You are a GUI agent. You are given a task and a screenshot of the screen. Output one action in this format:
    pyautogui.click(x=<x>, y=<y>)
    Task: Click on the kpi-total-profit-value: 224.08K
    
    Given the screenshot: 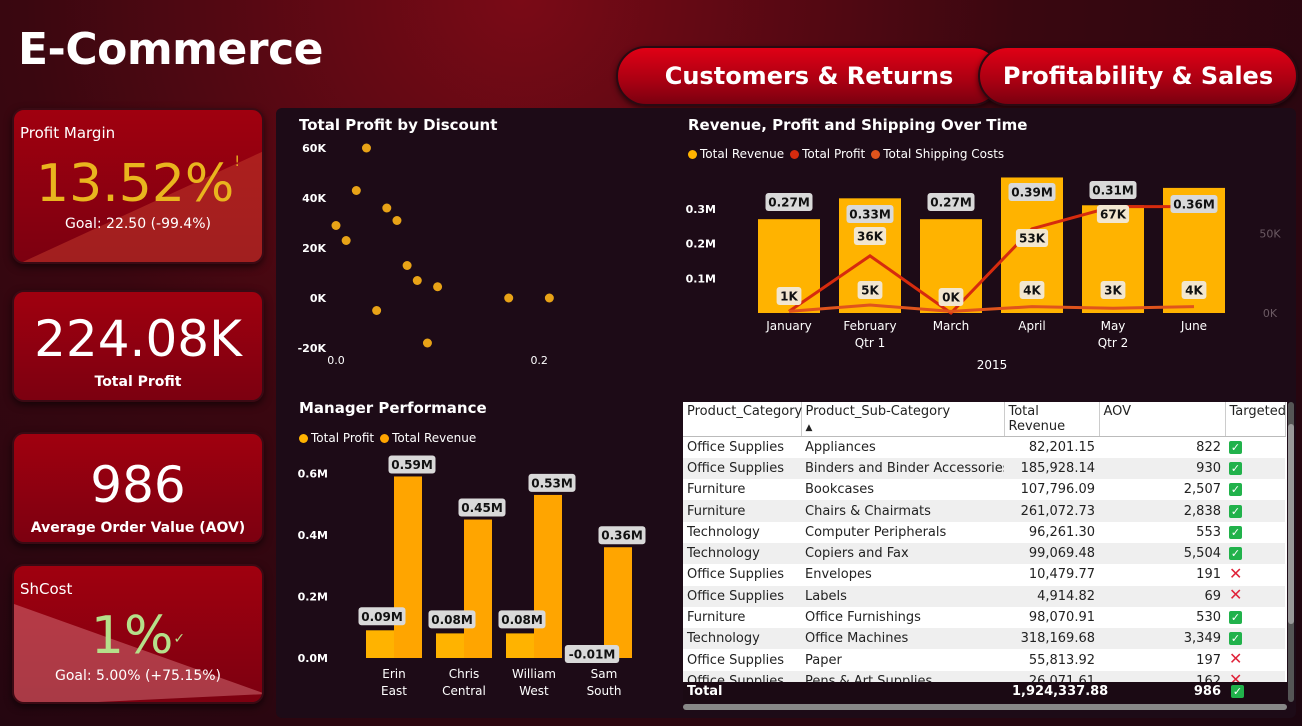 What is the action you would take?
    pyautogui.click(x=138, y=339)
    